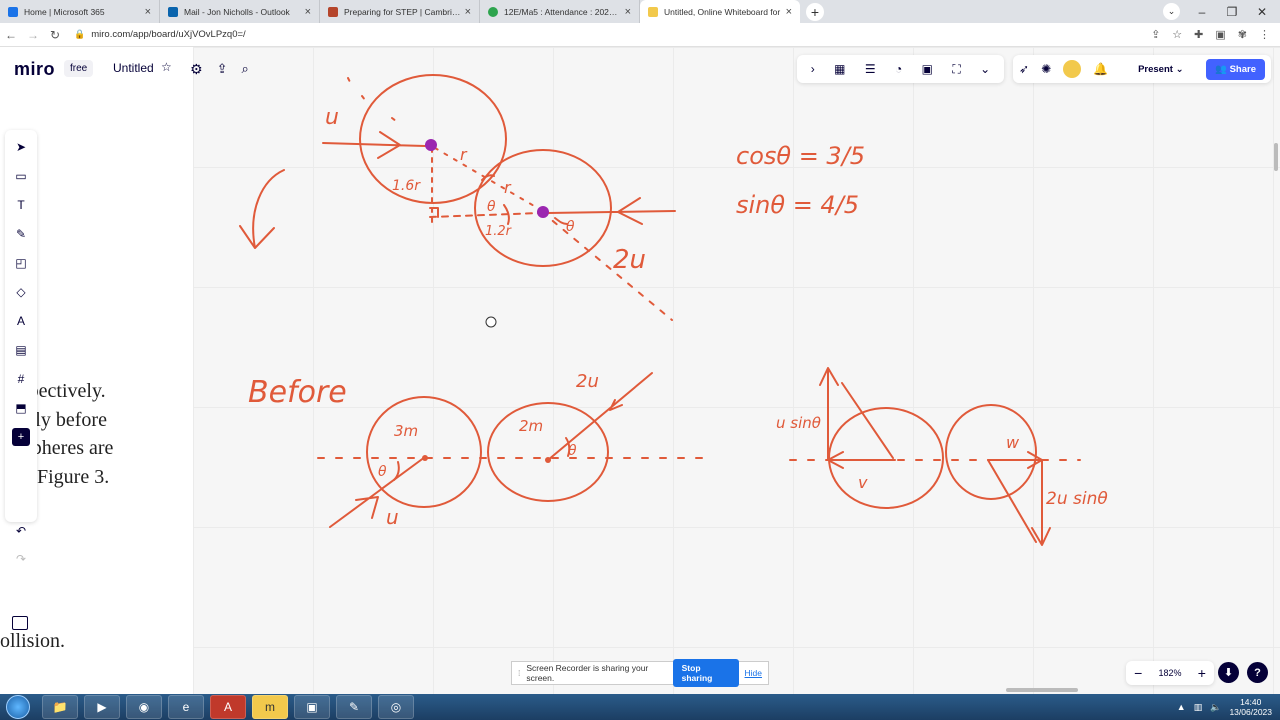  What do you see at coordinates (80, 11) in the screenshot?
I see `browser-tab-home: Home | Microsoft 365 ×` at bounding box center [80, 11].